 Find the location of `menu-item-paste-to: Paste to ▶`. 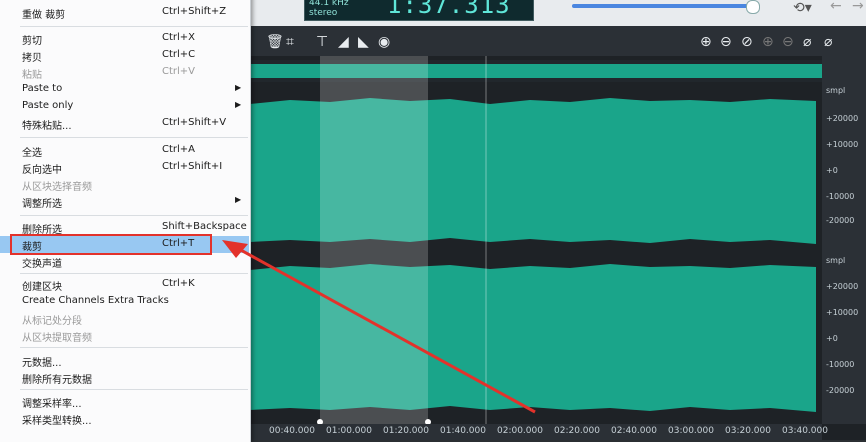

menu-item-paste-to: Paste to ▶ is located at coordinates (124, 89).